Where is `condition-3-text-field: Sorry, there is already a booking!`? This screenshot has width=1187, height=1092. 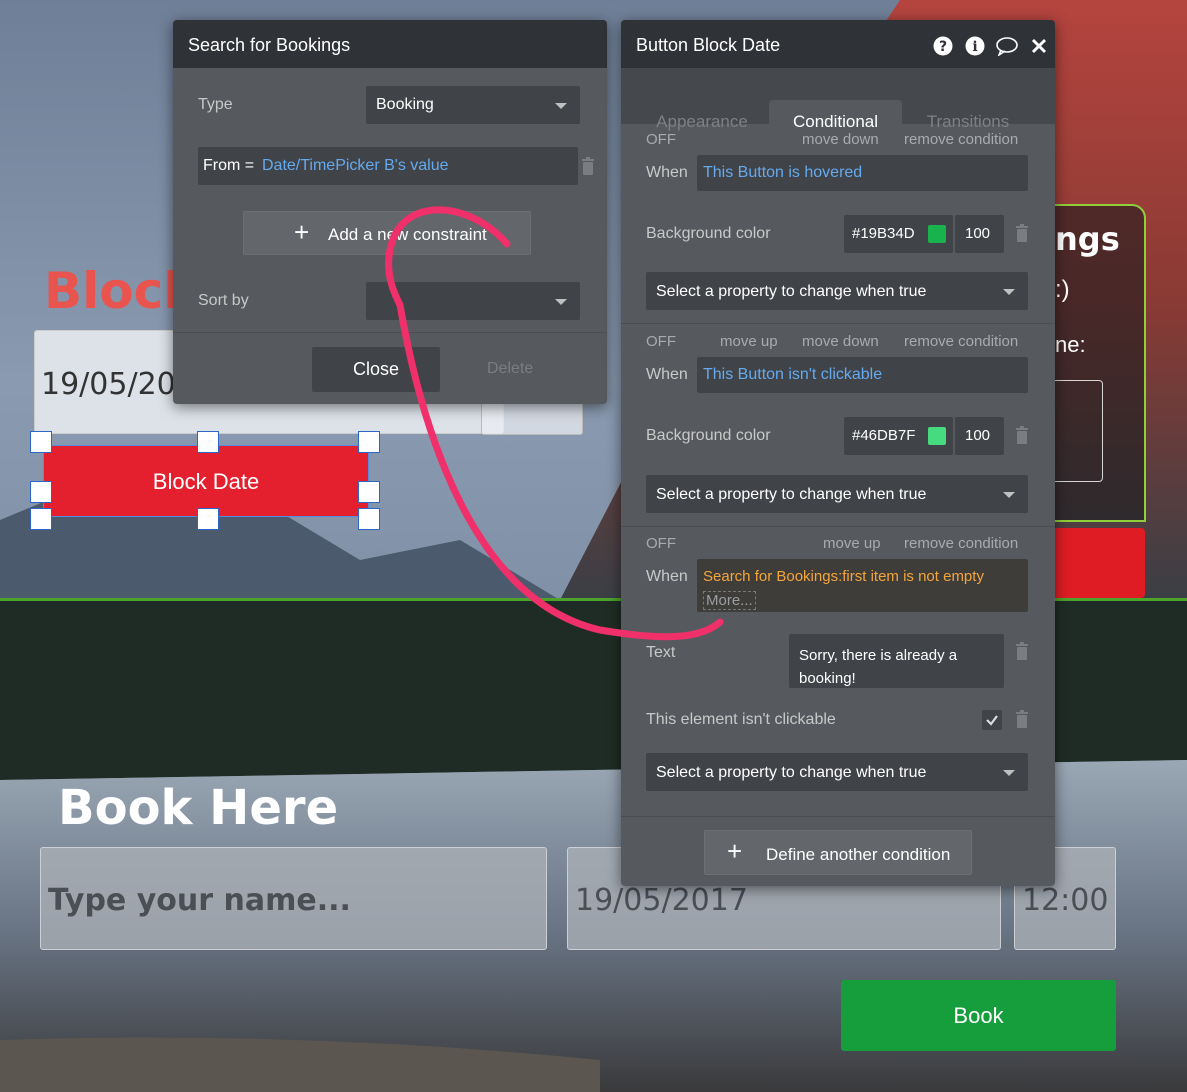
condition-3-text-field: Sorry, there is already a booking! is located at coordinates (896, 661).